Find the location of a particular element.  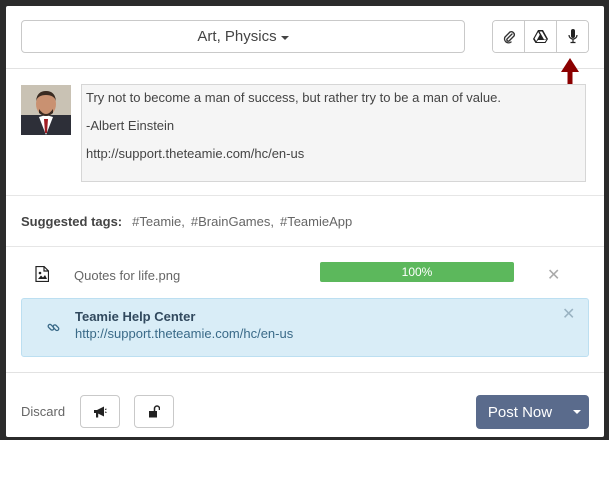

microphone-icon is located at coordinates (572, 36).